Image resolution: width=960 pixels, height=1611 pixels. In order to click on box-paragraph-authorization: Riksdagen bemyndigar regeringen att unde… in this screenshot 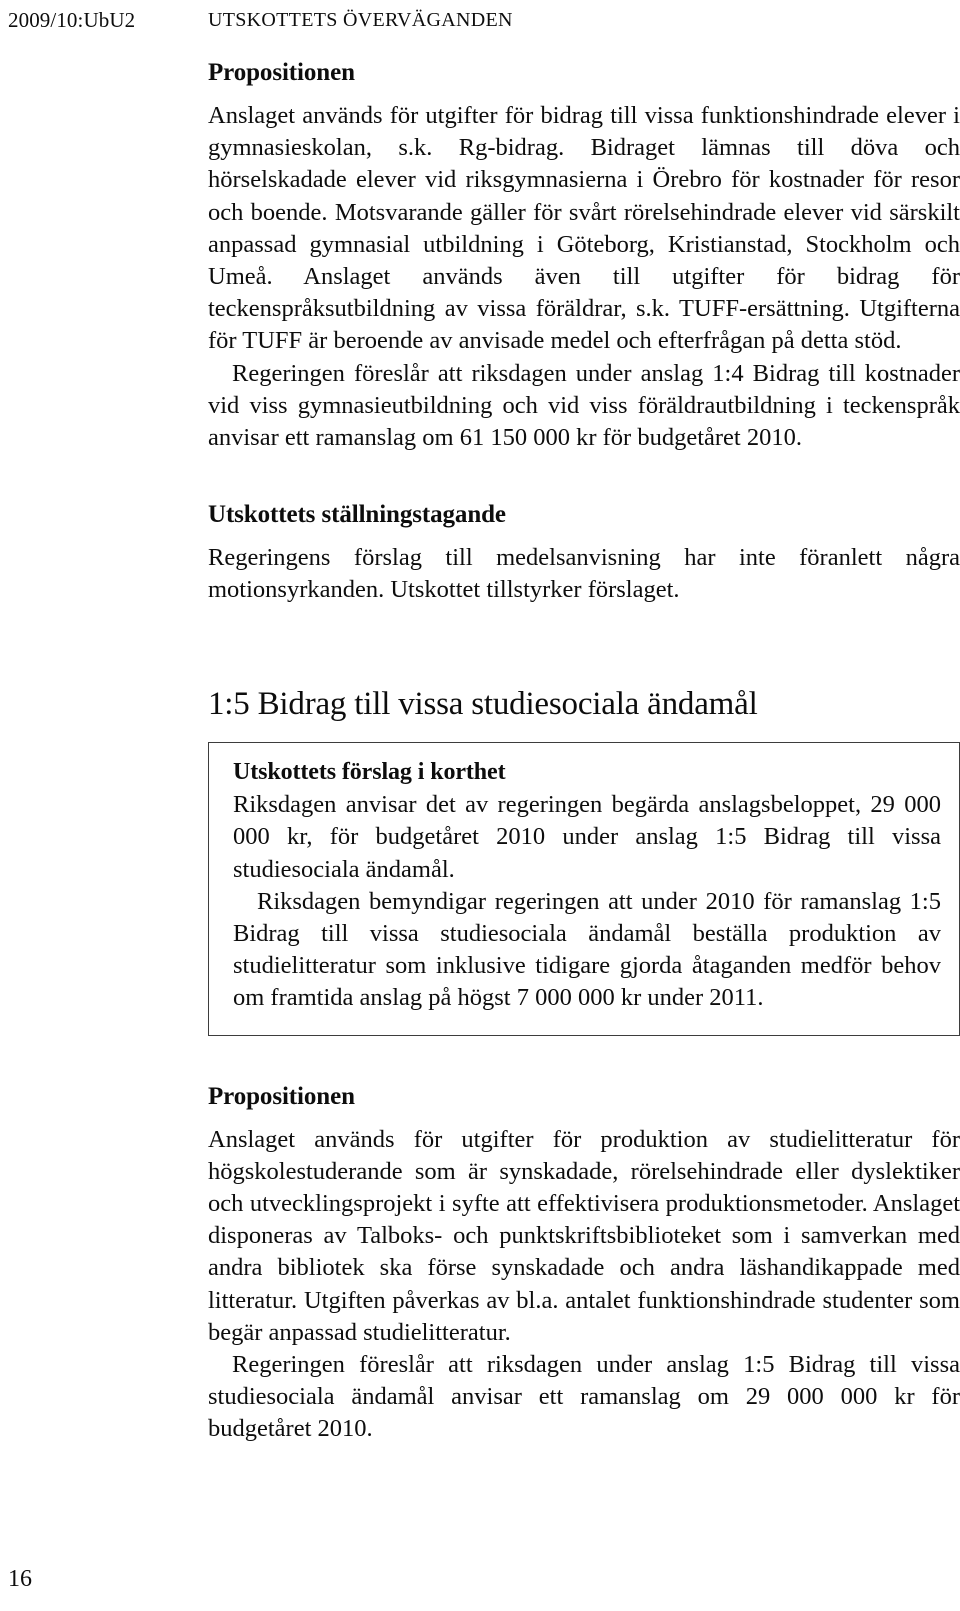, I will do `click(587, 949)`.